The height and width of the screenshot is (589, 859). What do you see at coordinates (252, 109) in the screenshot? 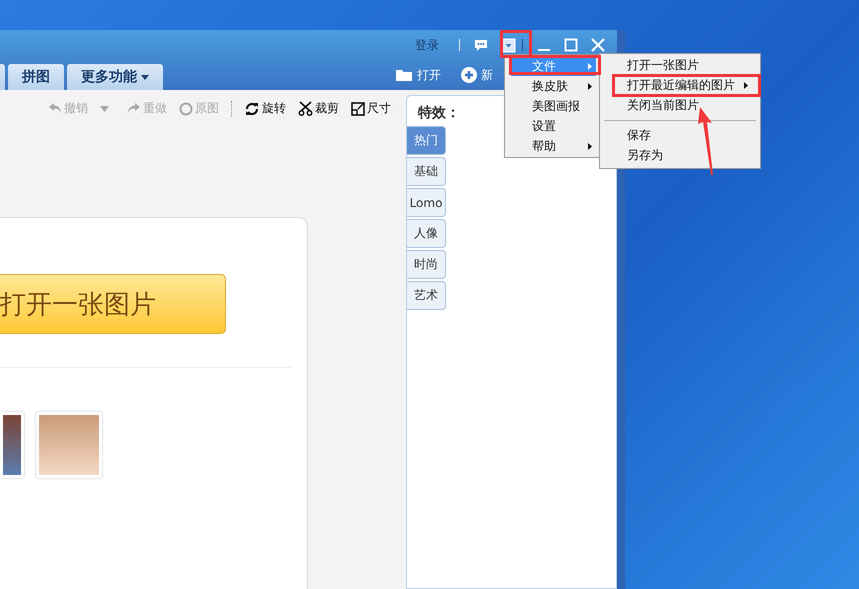
I see `rotate-icon` at bounding box center [252, 109].